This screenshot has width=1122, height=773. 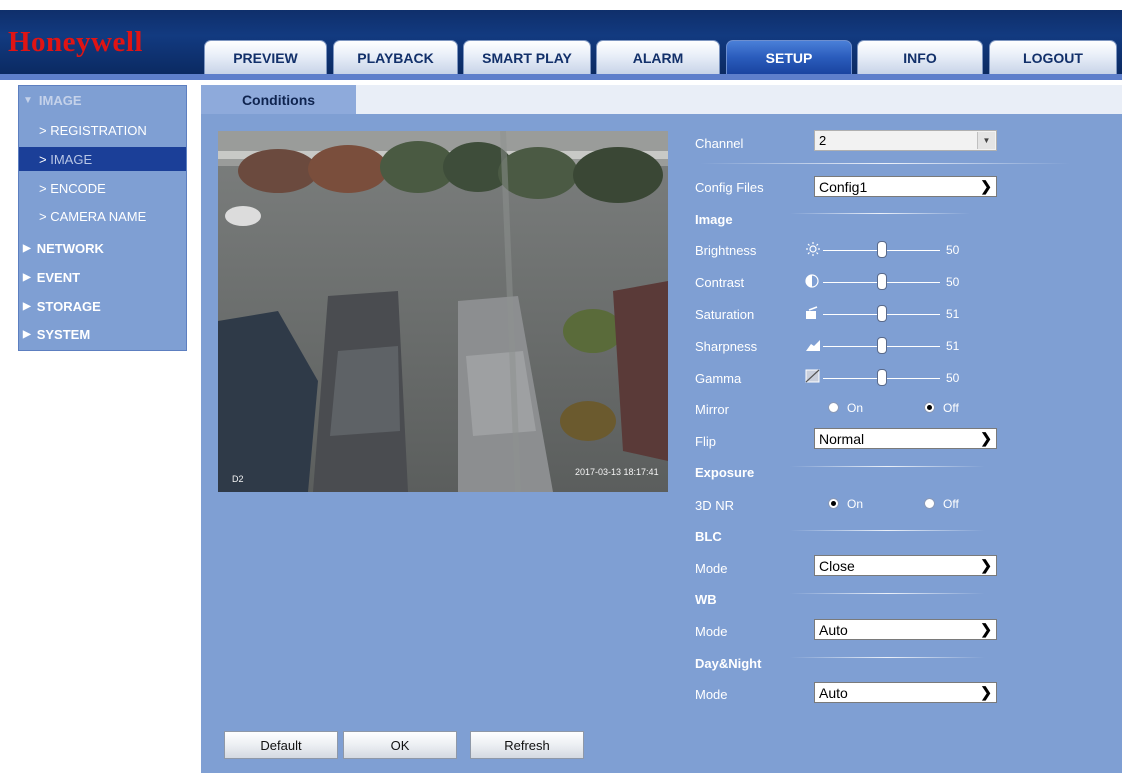 I want to click on sidebar-section-event: ▶ EVENT, so click(x=102, y=277).